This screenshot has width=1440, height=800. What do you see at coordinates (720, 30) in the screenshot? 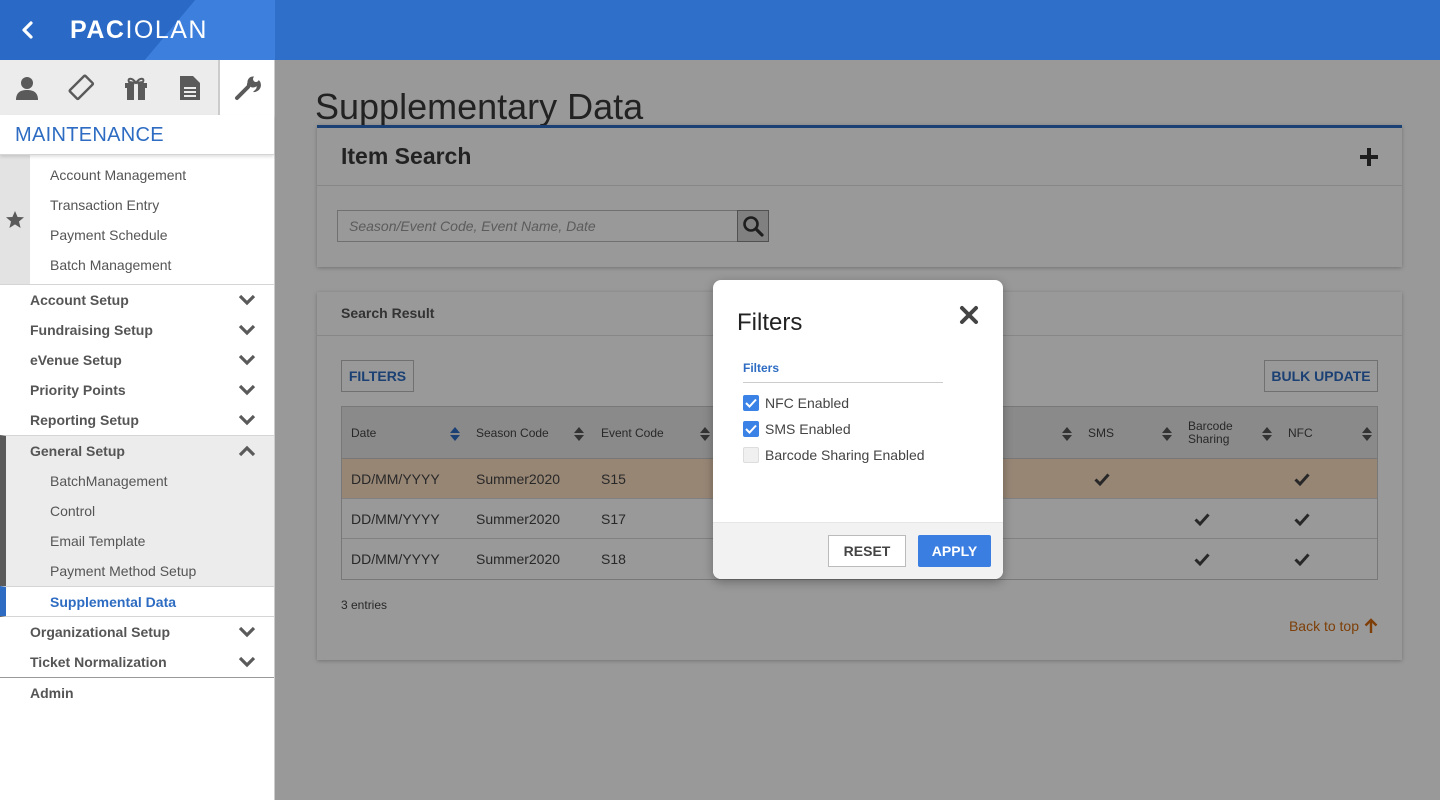
I see `top-bar: PACIOLAN` at bounding box center [720, 30].